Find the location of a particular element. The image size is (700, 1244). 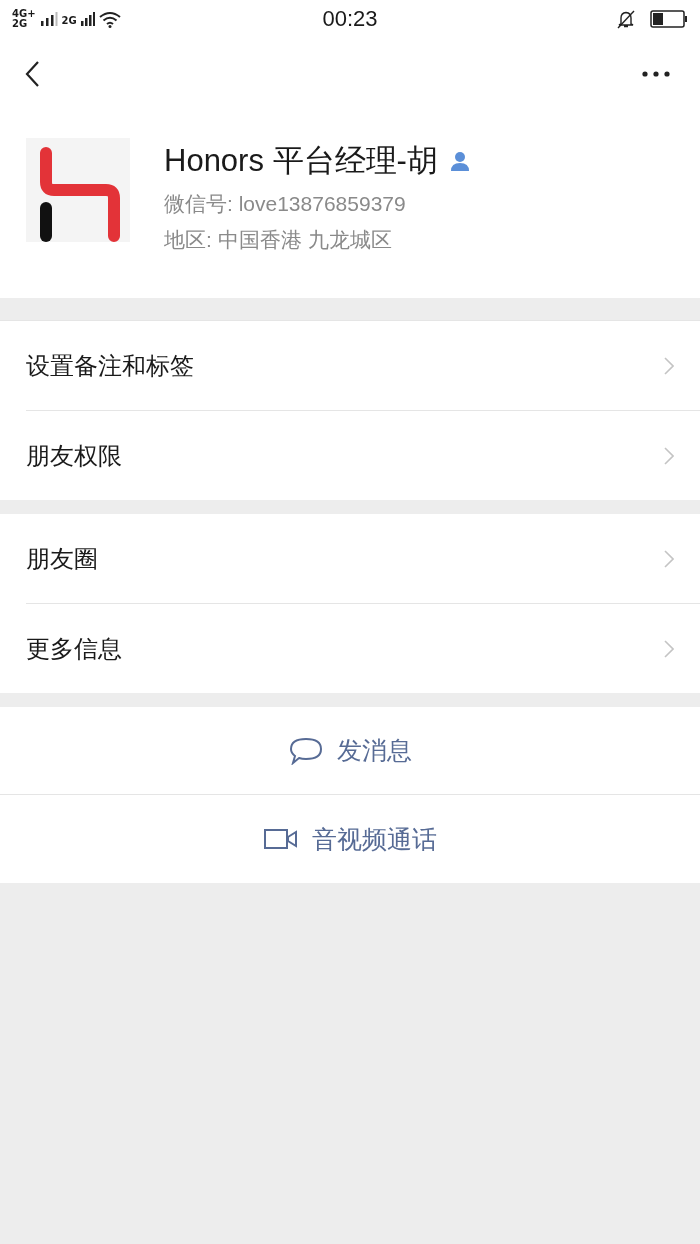

wechat-id: 微信号: love13876859379 is located at coordinates (285, 204).